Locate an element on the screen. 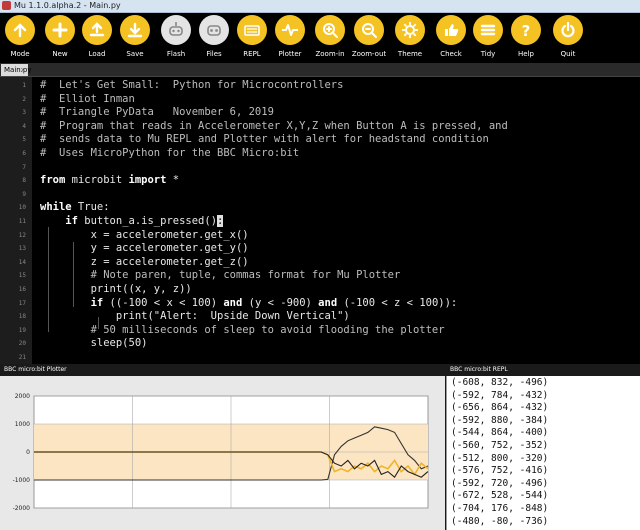 This screenshot has height=530, width=640. repl-button: REPL is located at coordinates (252, 39).